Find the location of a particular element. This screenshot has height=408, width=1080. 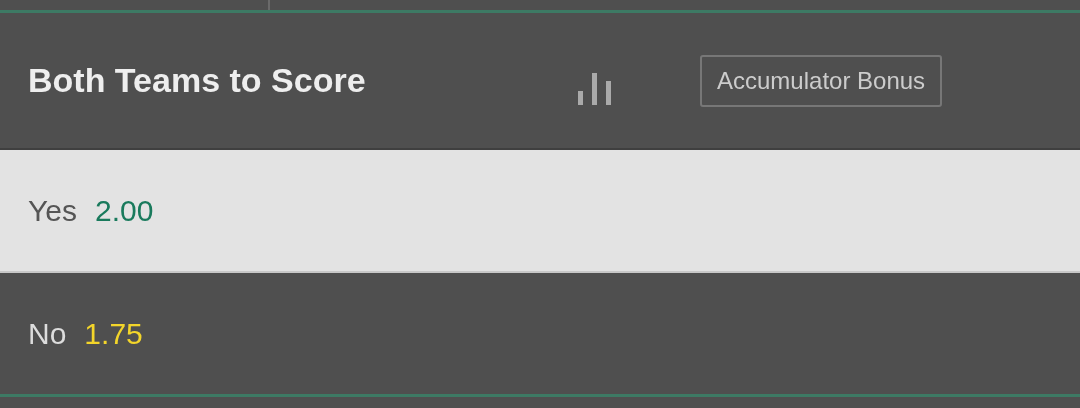

bar-chart-icon is located at coordinates (596, 87).